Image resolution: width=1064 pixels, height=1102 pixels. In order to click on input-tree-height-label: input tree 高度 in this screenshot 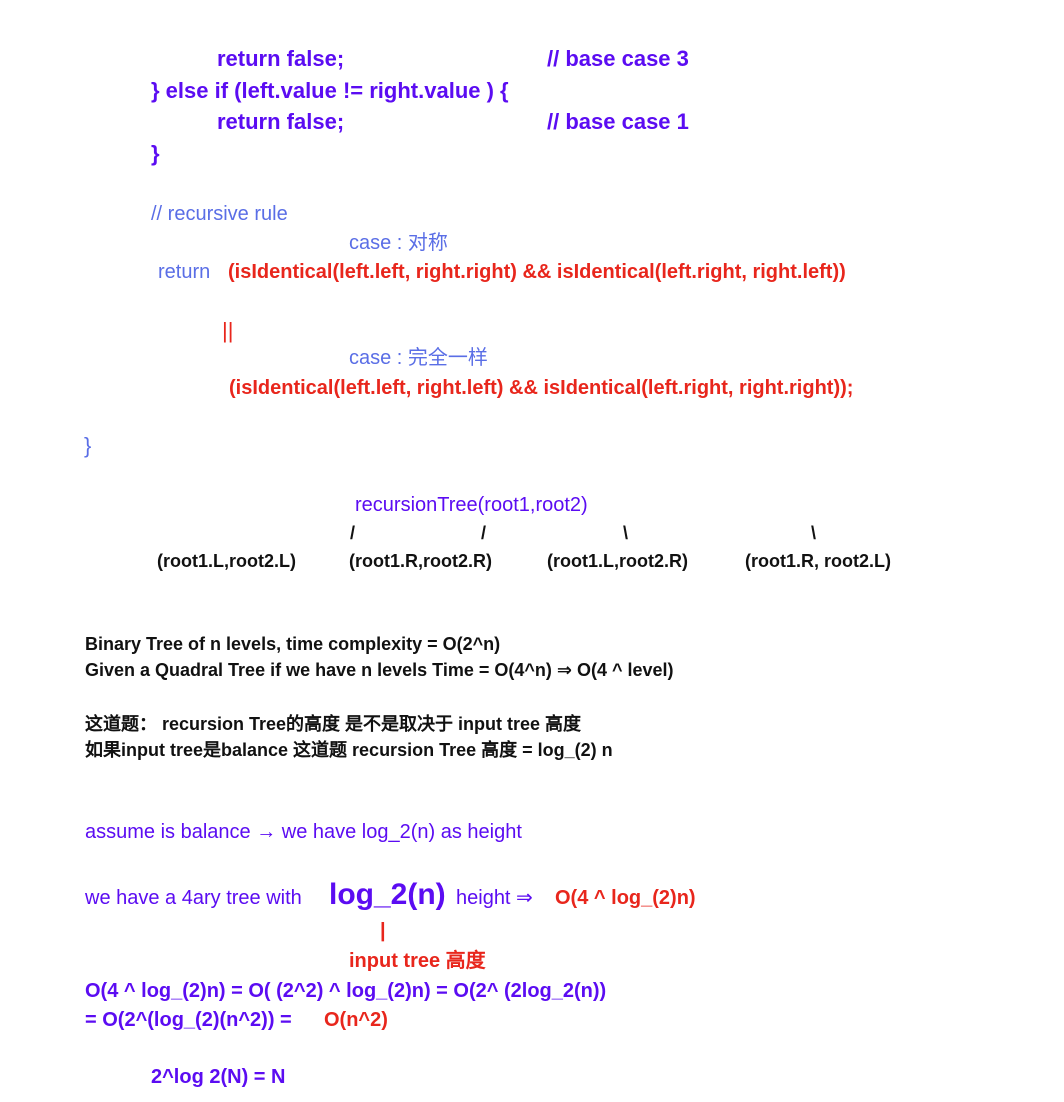, I will do `click(417, 961)`.